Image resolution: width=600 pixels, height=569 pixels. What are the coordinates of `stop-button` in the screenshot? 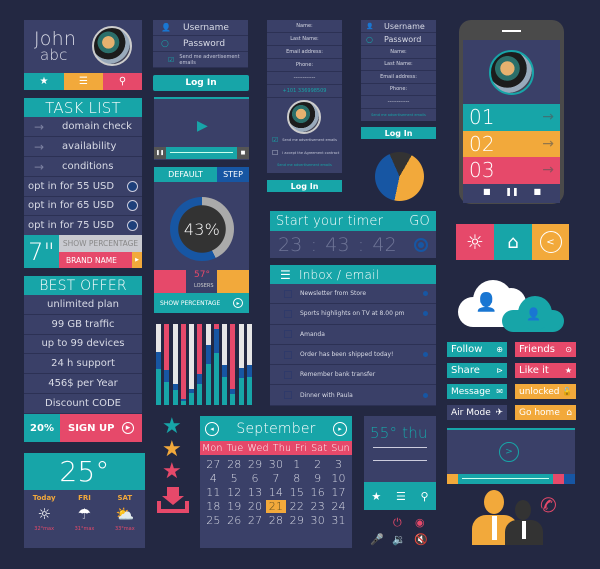 It's located at (558, 479).